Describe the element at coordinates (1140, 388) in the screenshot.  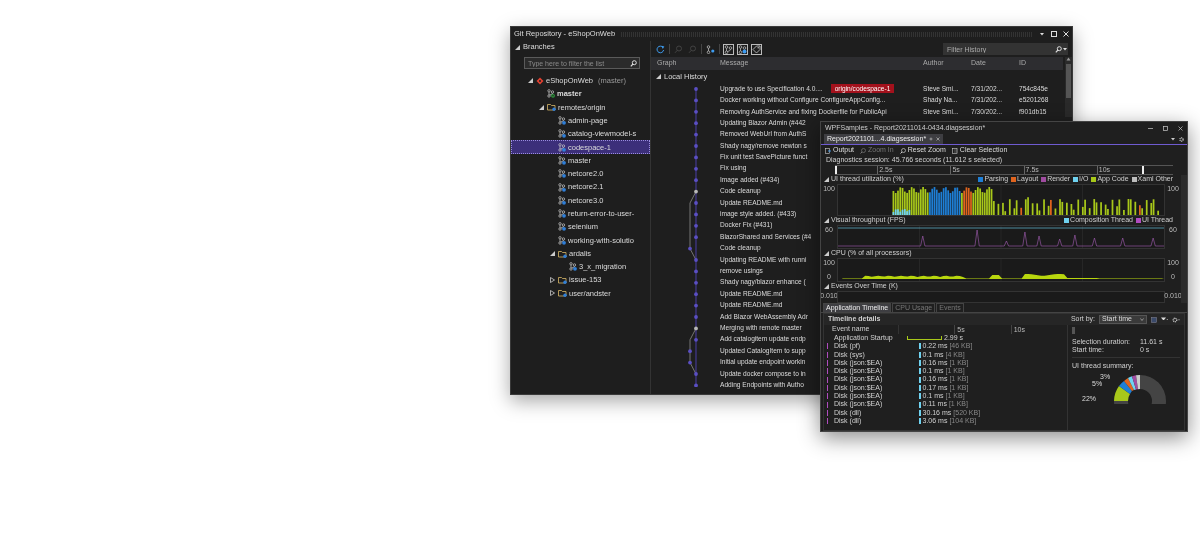
I see `donut-chart-drawing` at that location.